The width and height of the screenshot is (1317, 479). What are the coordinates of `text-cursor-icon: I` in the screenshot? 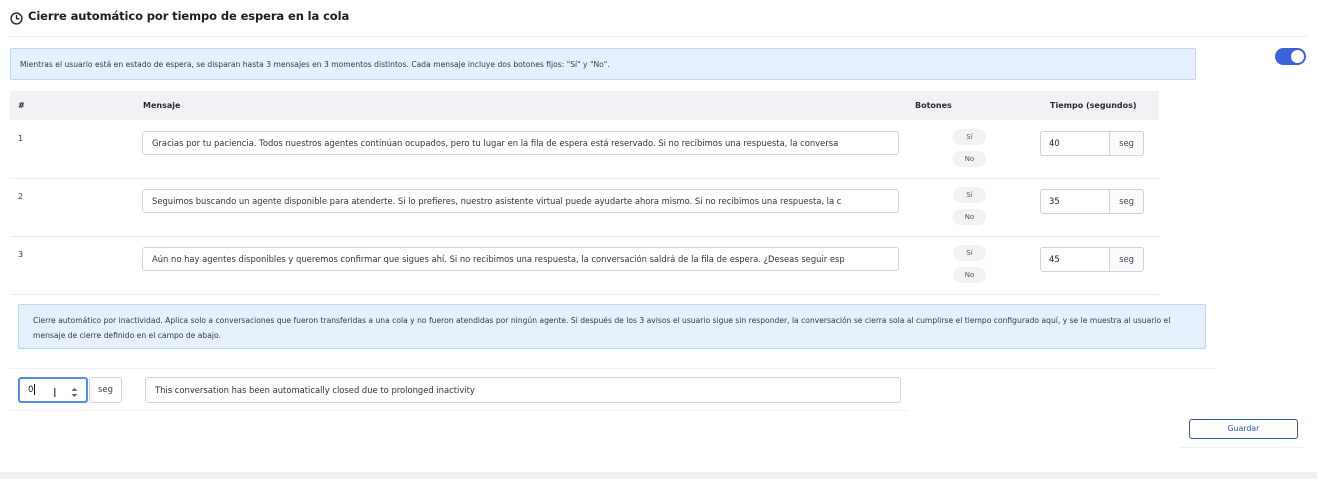 It's located at (55, 393).